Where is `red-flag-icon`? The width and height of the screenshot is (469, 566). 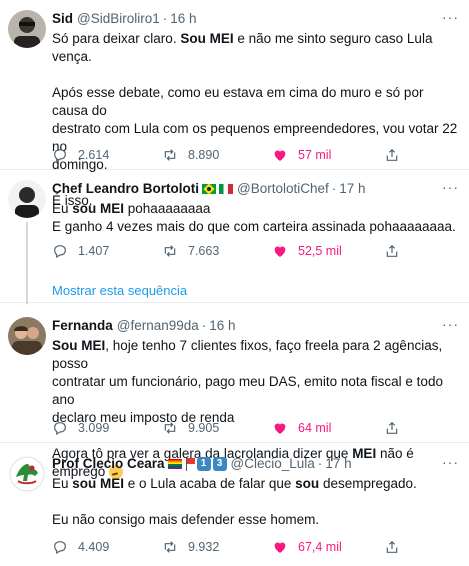 red-flag-icon is located at coordinates (190, 464).